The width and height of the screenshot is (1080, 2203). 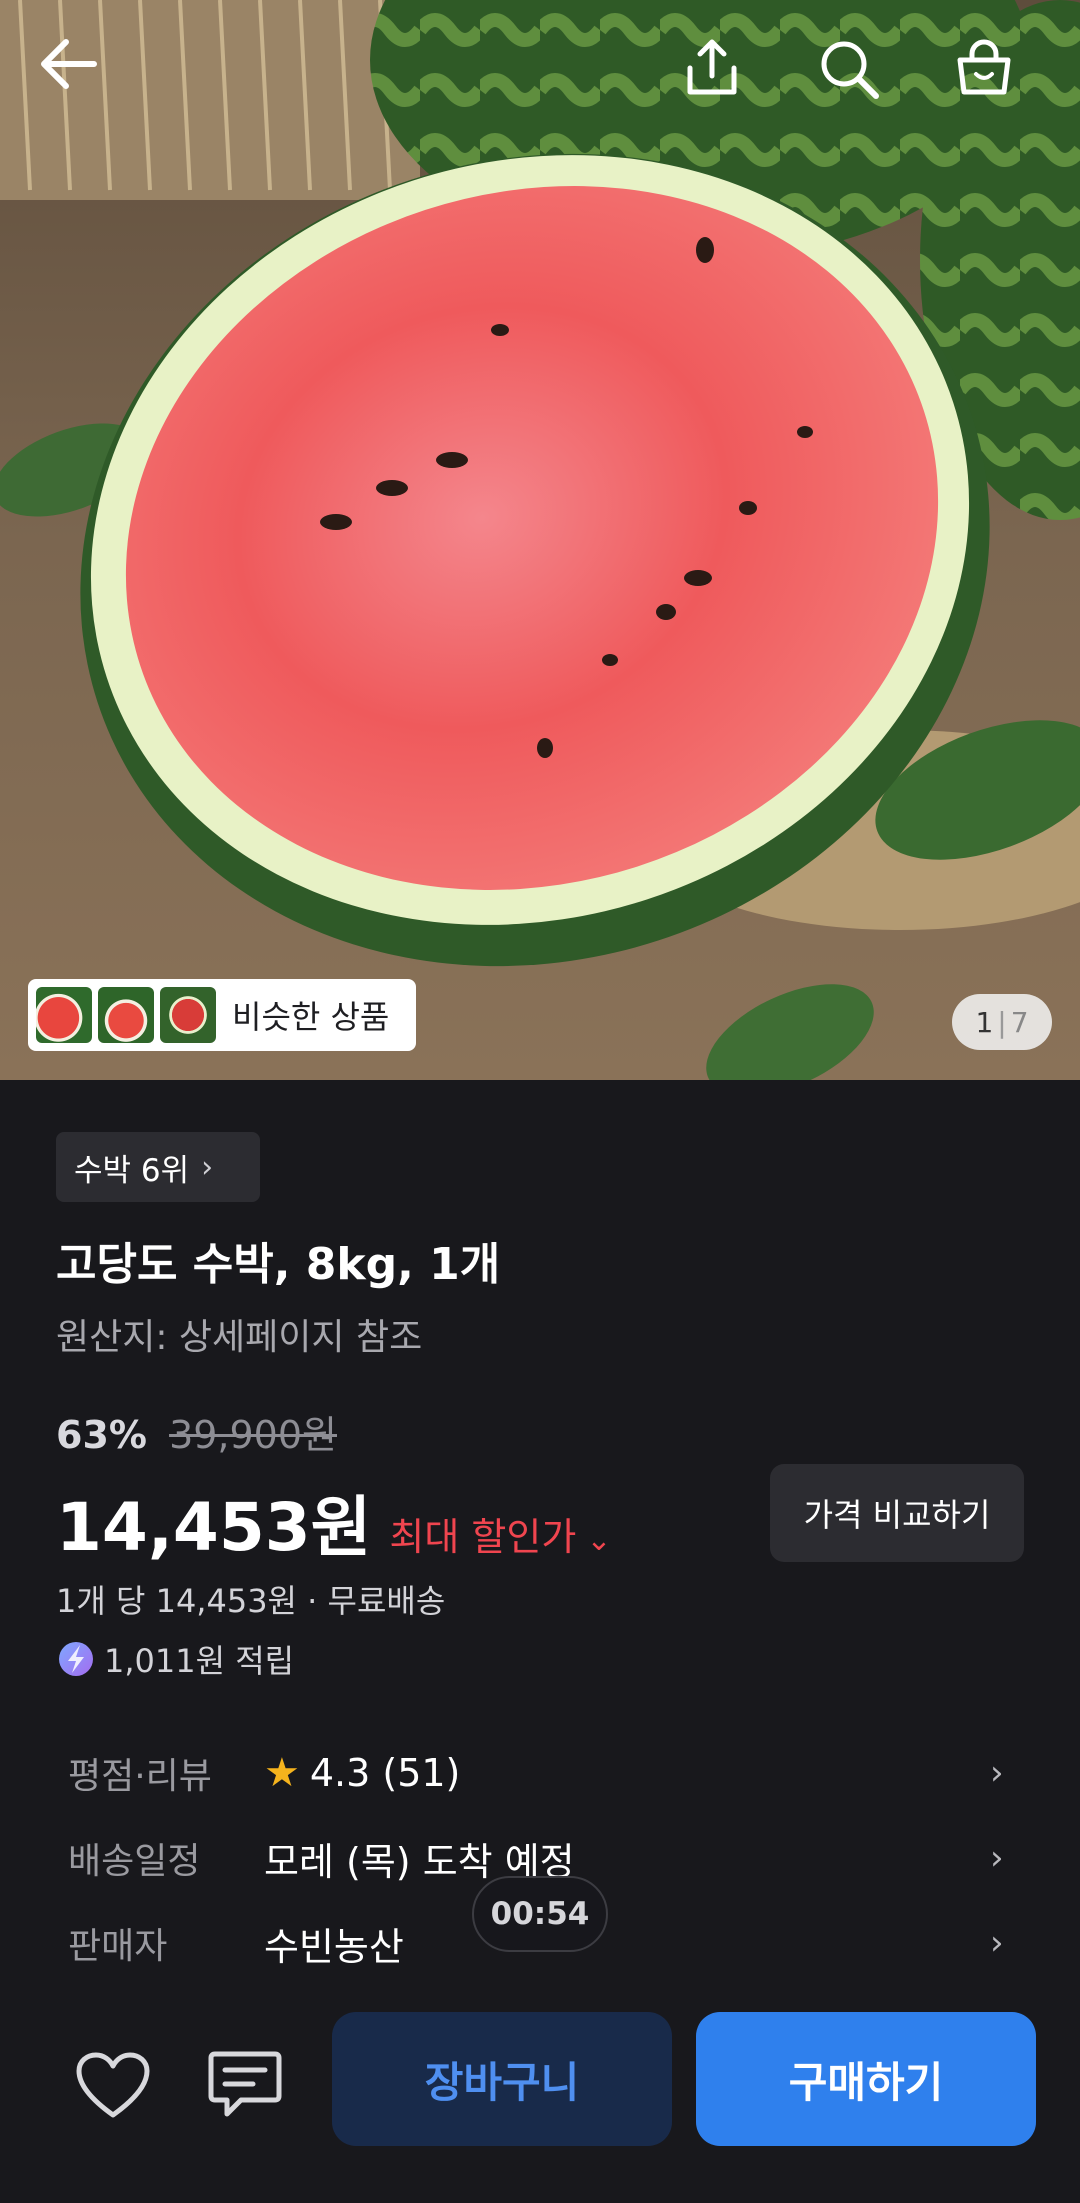 I want to click on price-row: 14,453원 최대 할인가 ⌄, so click(x=333, y=1522).